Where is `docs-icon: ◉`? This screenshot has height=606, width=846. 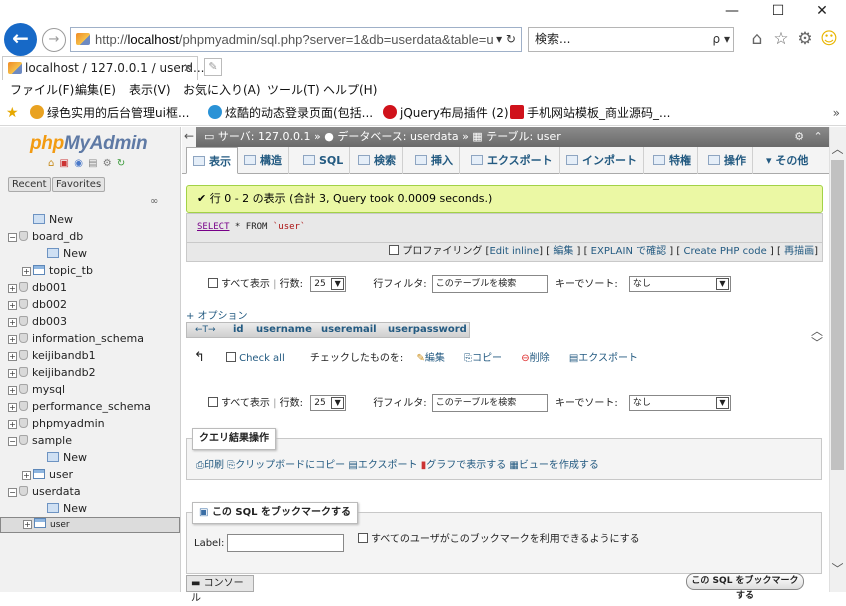
docs-icon: ◉ is located at coordinates (79, 163).